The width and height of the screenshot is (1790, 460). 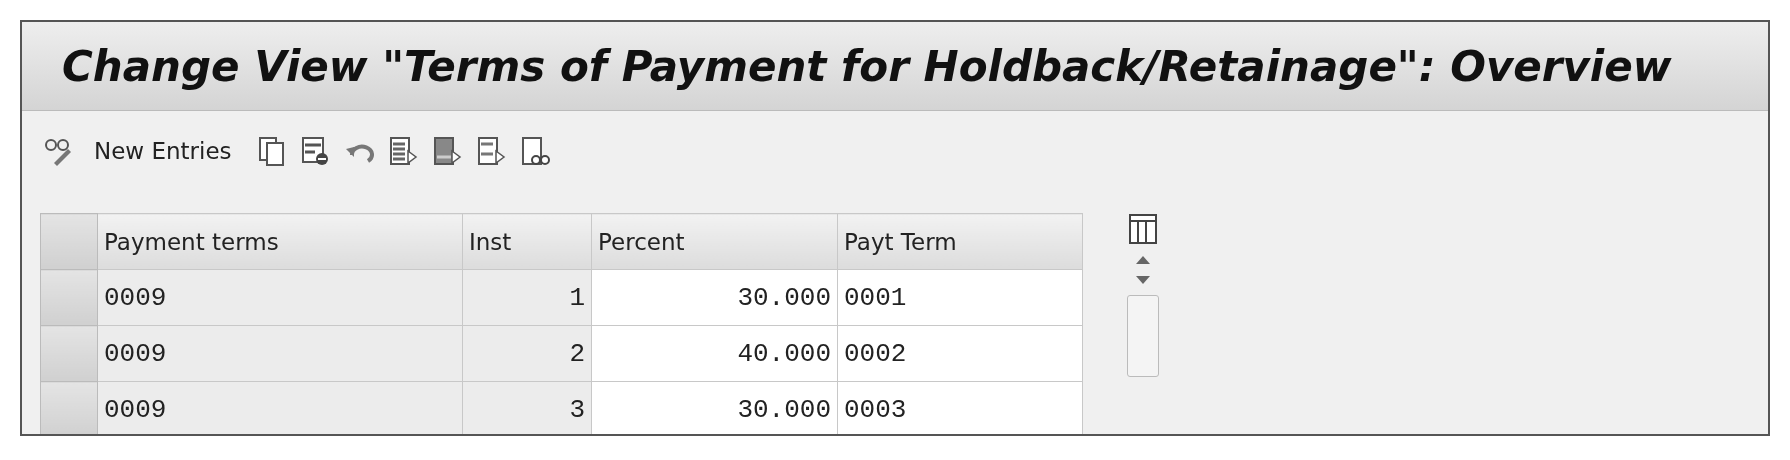 I want to click on column-settings-icon, so click(x=1143, y=229).